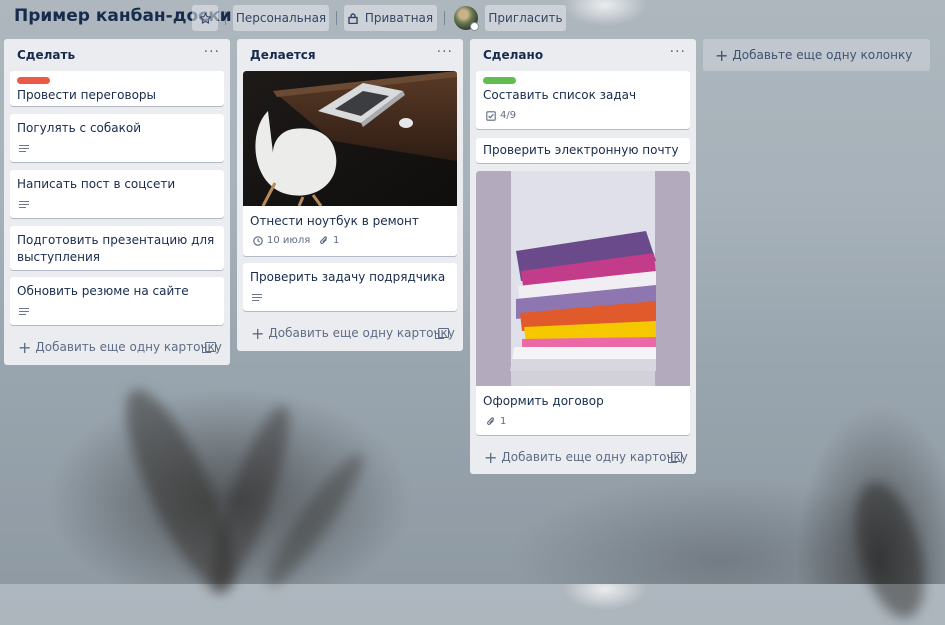 The height and width of the screenshot is (625, 945). Describe the element at coordinates (399, 18) in the screenshot. I see `privacy-label: Приватная` at that location.